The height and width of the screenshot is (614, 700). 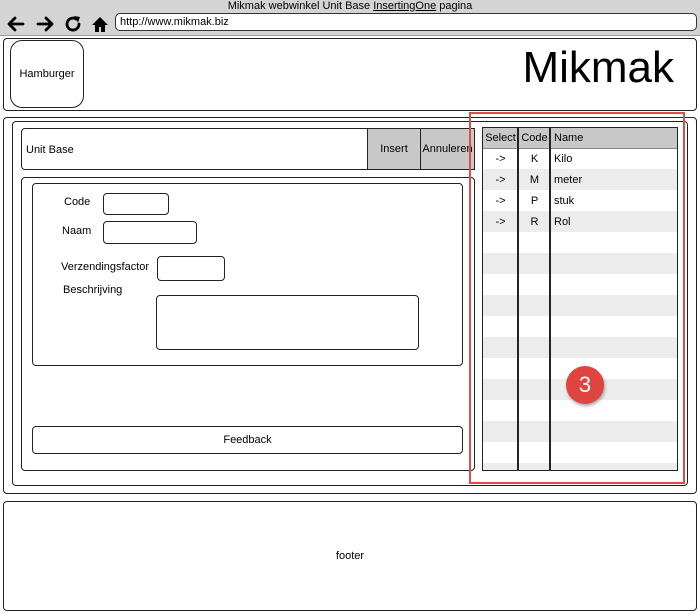 I want to click on feedback-box: Feedback, so click(x=247, y=440).